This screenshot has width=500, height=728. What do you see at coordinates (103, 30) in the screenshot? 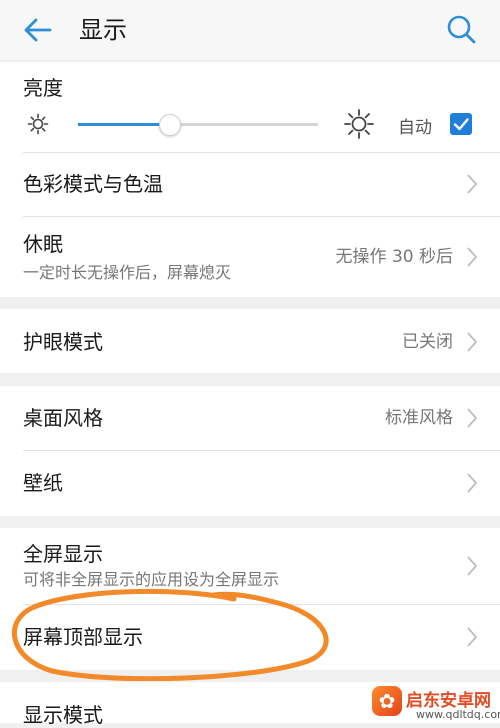
I see `page-title: 显示` at bounding box center [103, 30].